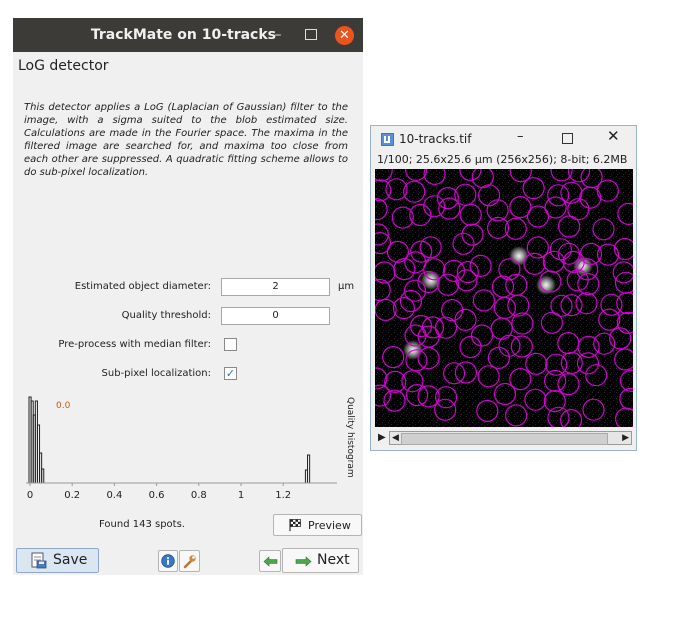 The height and width of the screenshot is (621, 690). Describe the element at coordinates (625, 438) in the screenshot. I see `scroll-right-arrow: ▶` at that location.